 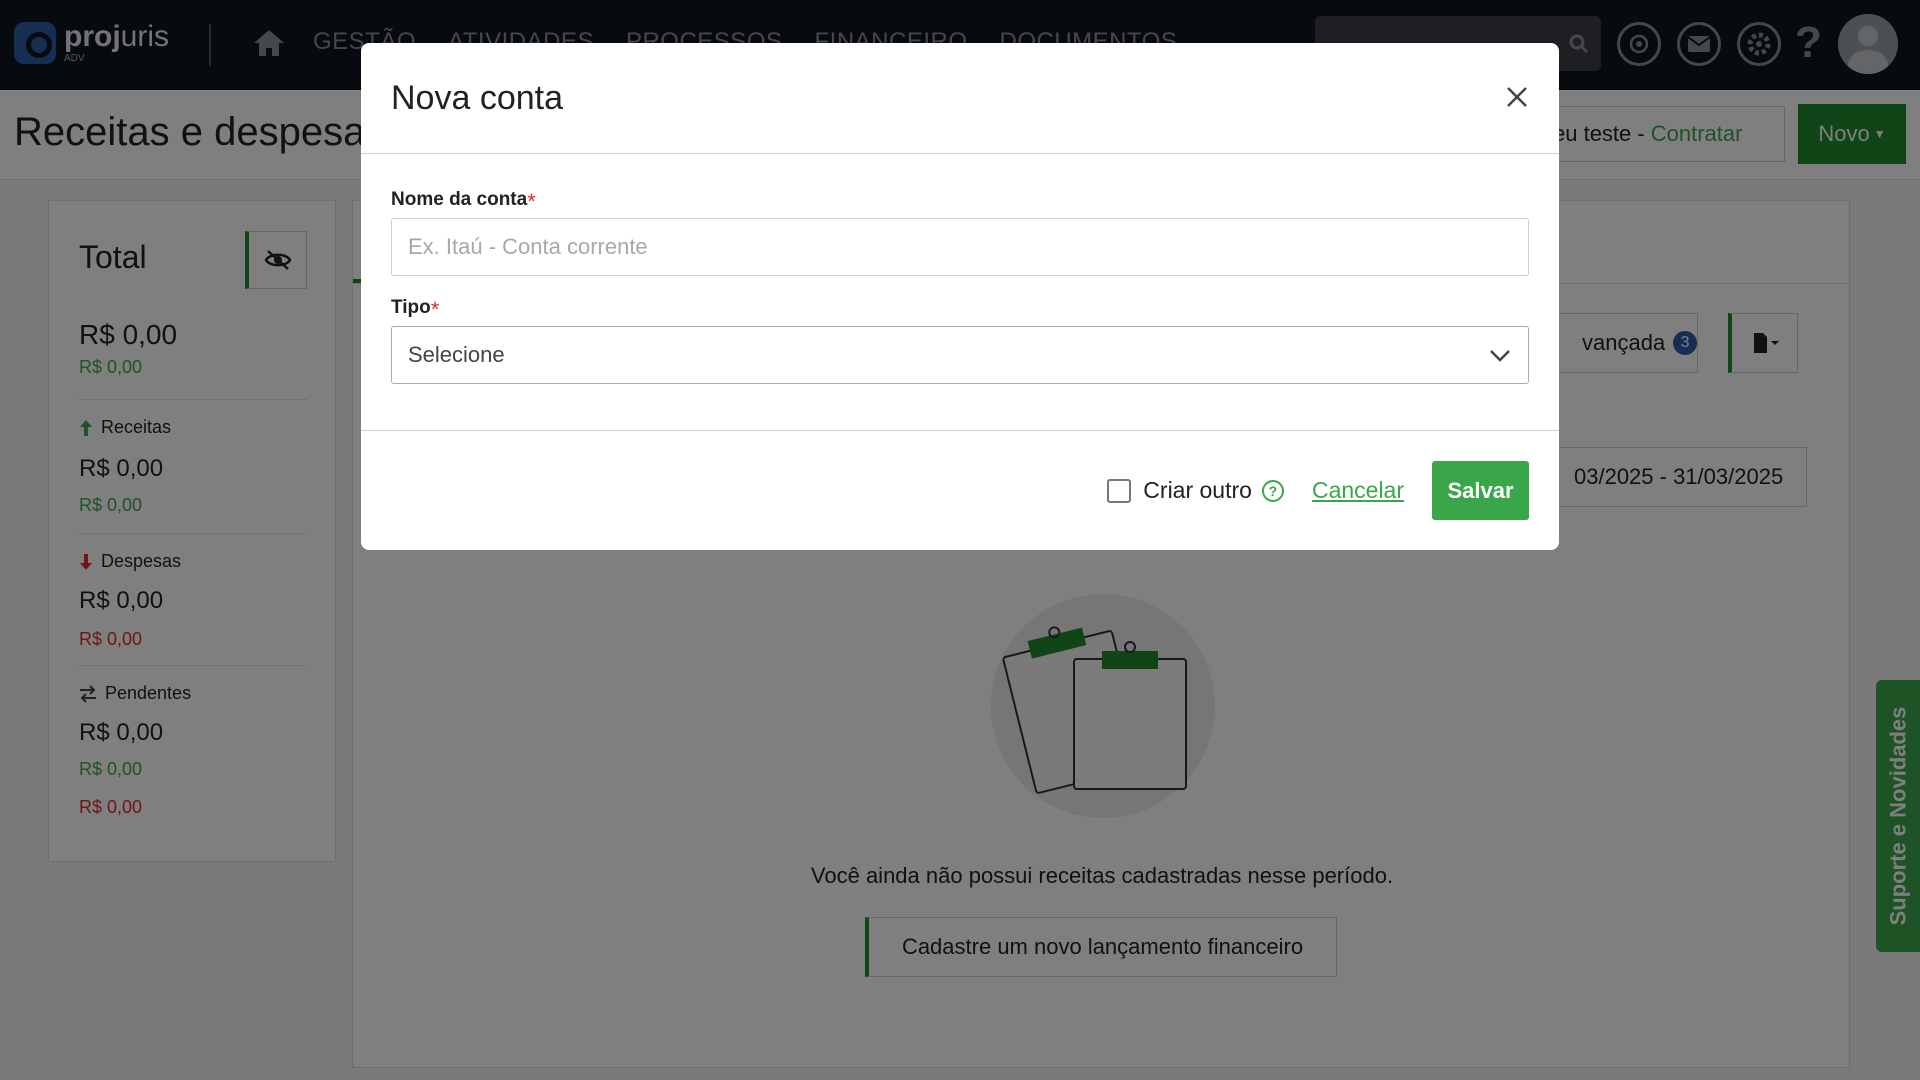 I want to click on save-button: Salvar, so click(x=1480, y=490).